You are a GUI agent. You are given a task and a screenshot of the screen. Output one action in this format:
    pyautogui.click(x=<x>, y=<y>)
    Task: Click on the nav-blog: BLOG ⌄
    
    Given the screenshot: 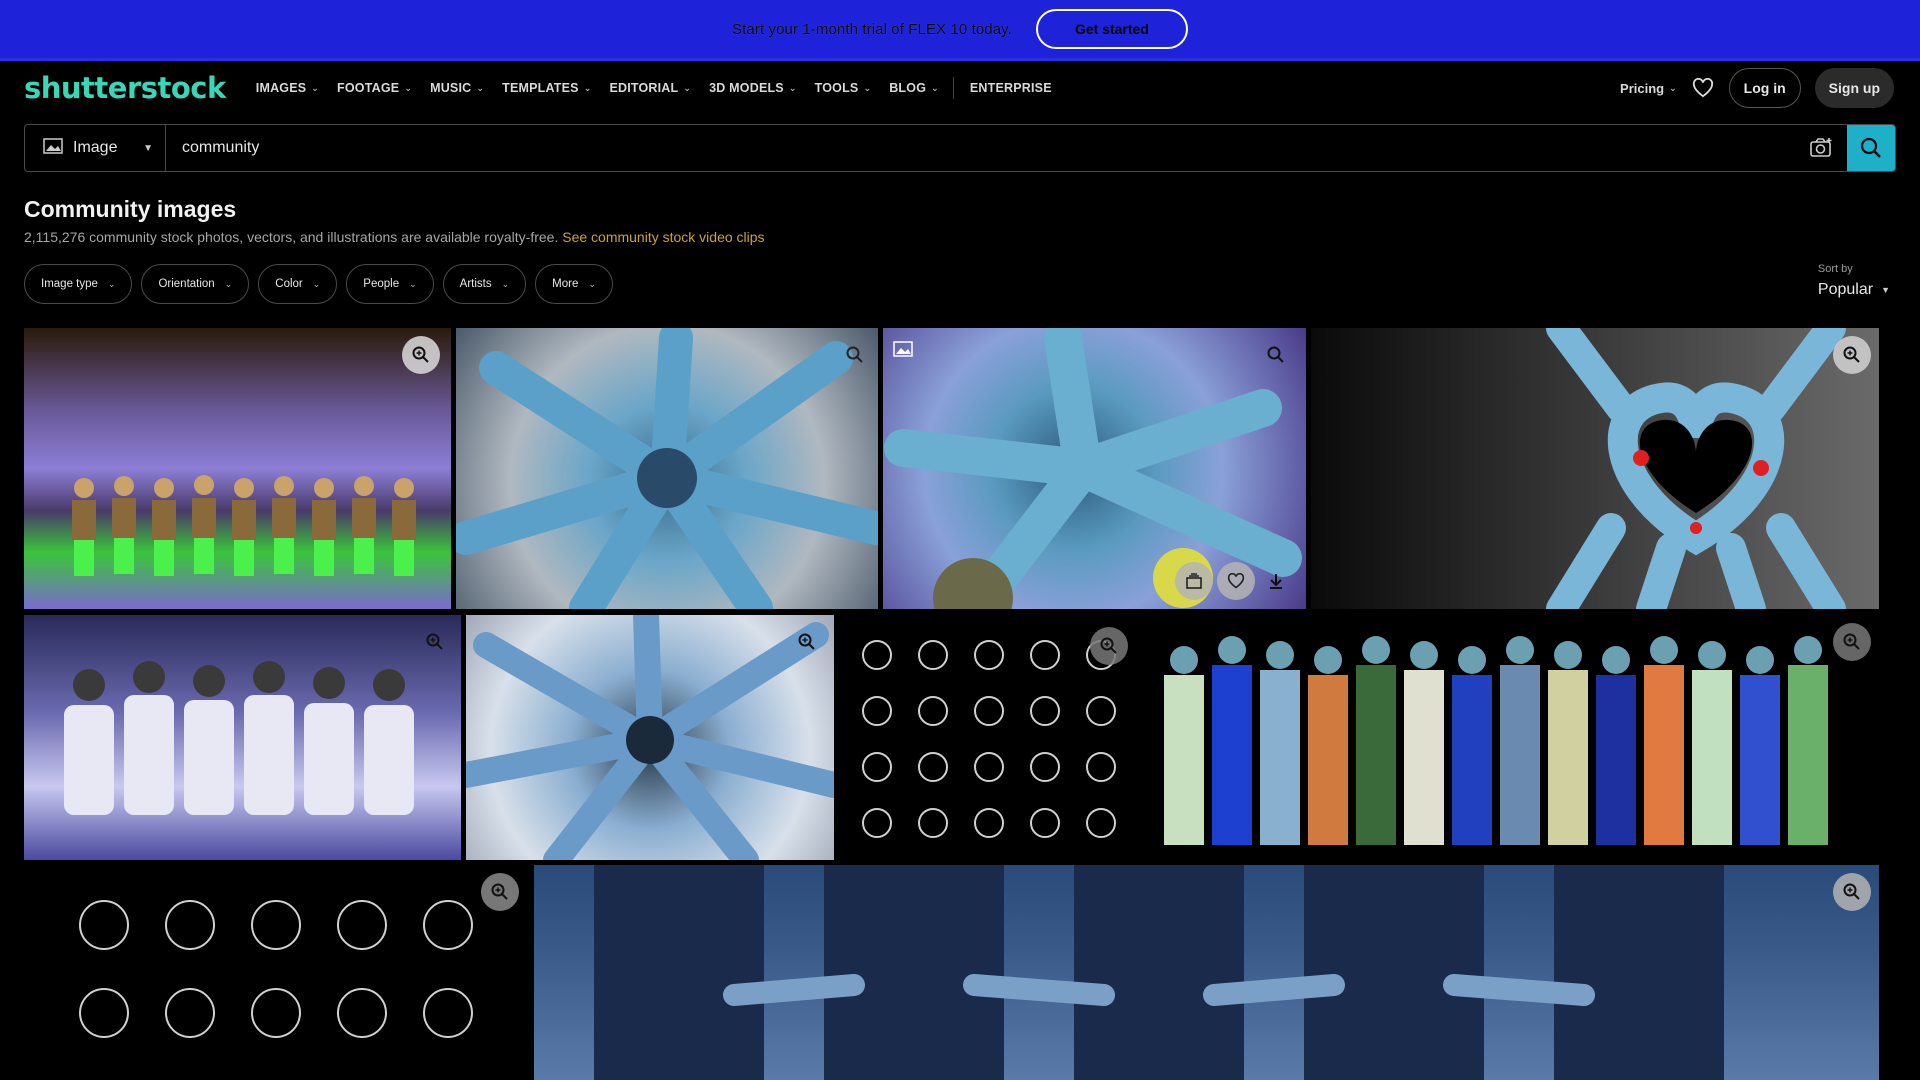 What is the action you would take?
    pyautogui.click(x=914, y=88)
    